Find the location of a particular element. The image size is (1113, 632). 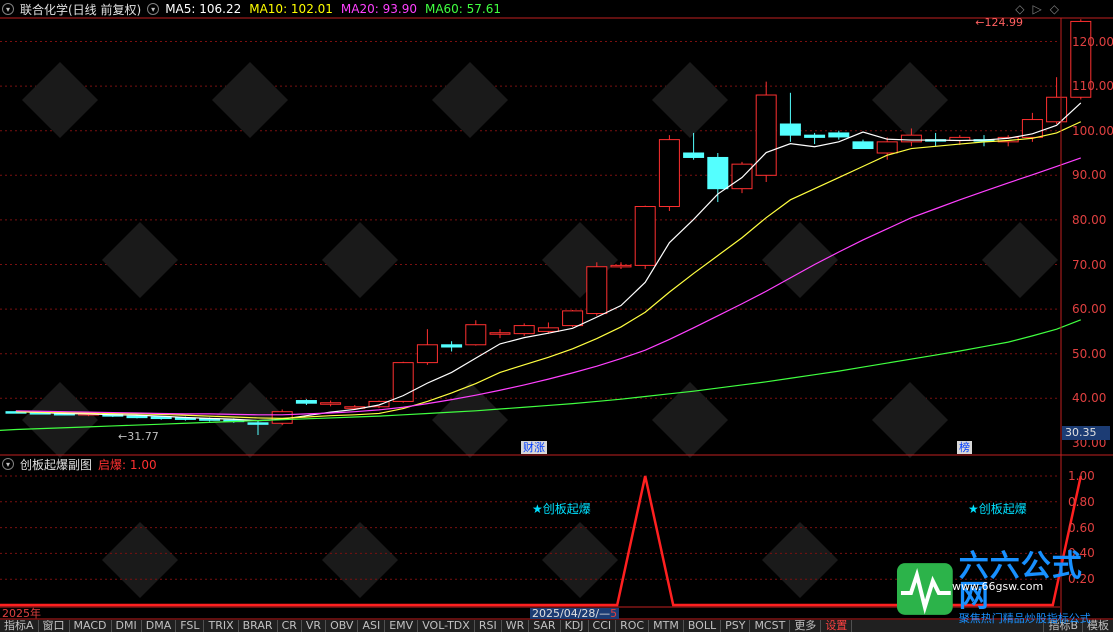

price-tick-5: 70.00 is located at coordinates (1089, 264).